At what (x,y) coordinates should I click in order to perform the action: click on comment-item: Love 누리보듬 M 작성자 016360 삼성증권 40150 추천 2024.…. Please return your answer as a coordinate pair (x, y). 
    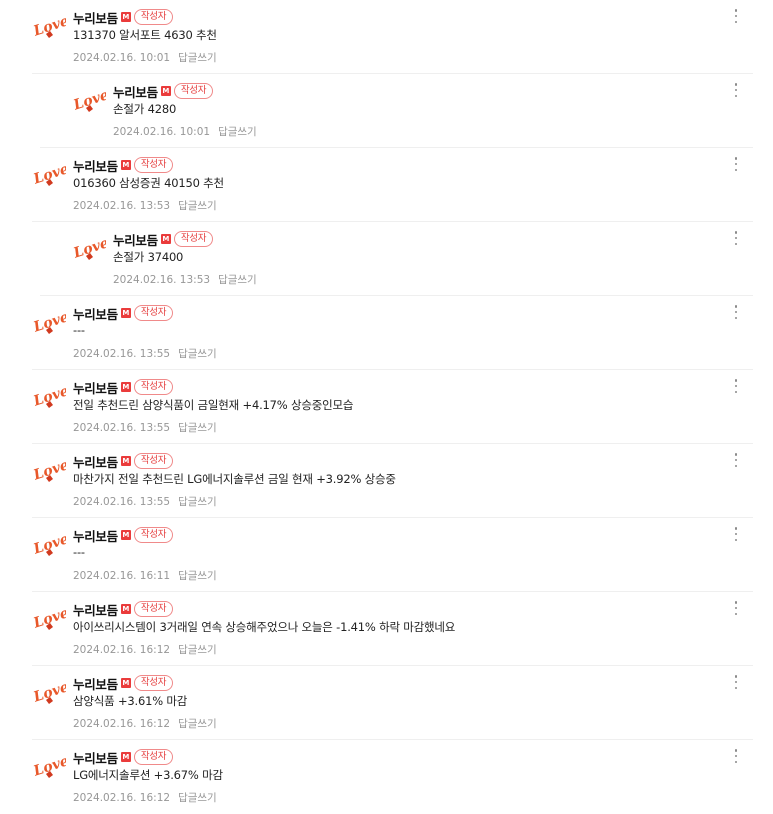
    Looking at the image, I should click on (386, 185).